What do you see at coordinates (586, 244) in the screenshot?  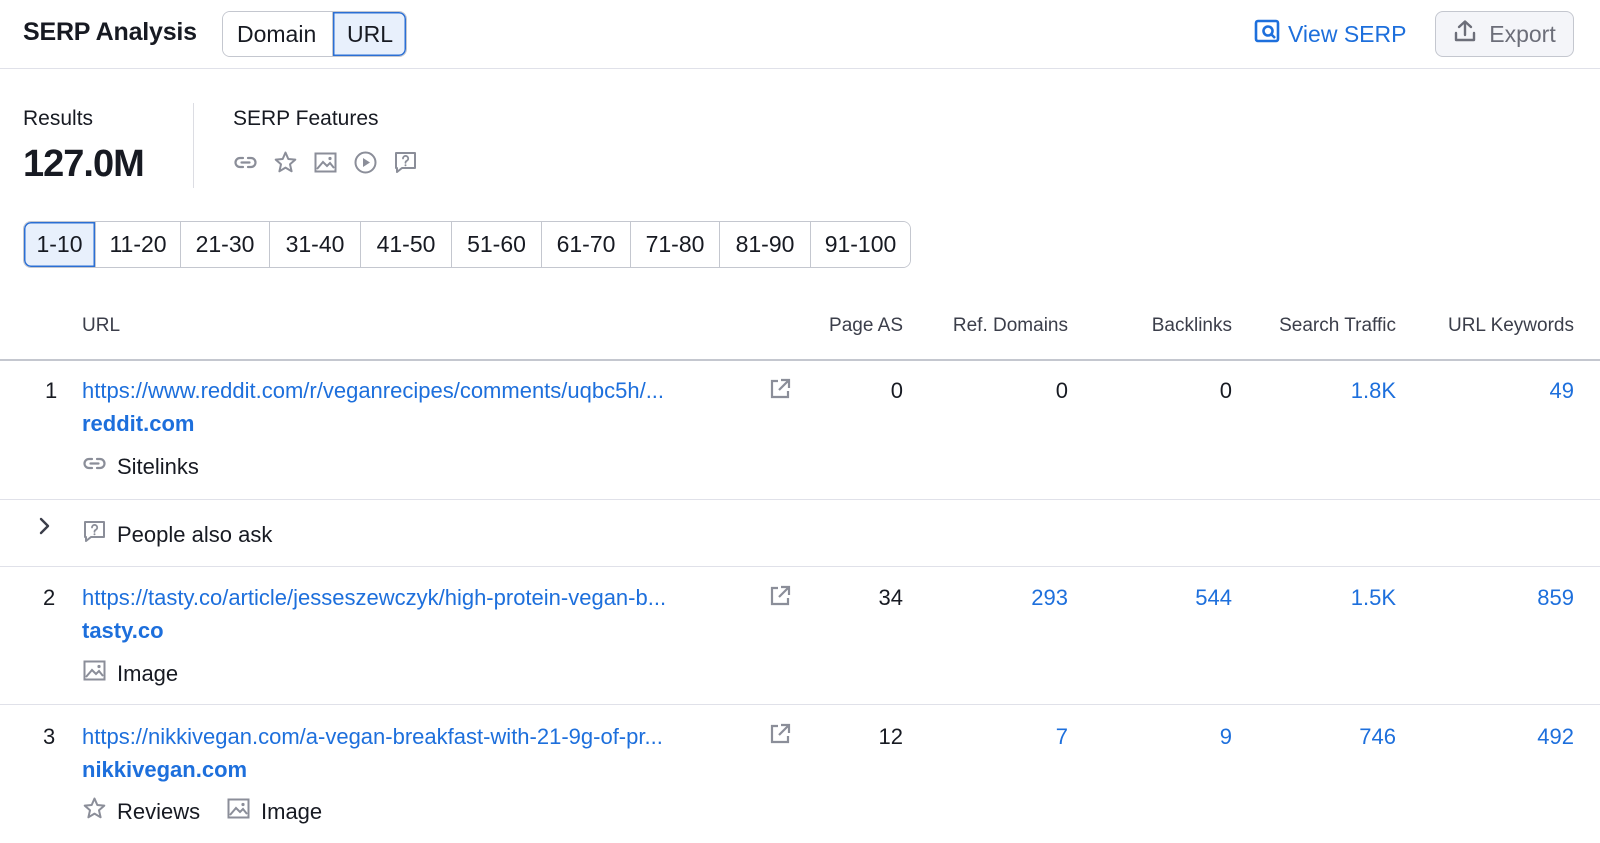 I see `page-61-70: 61-70` at bounding box center [586, 244].